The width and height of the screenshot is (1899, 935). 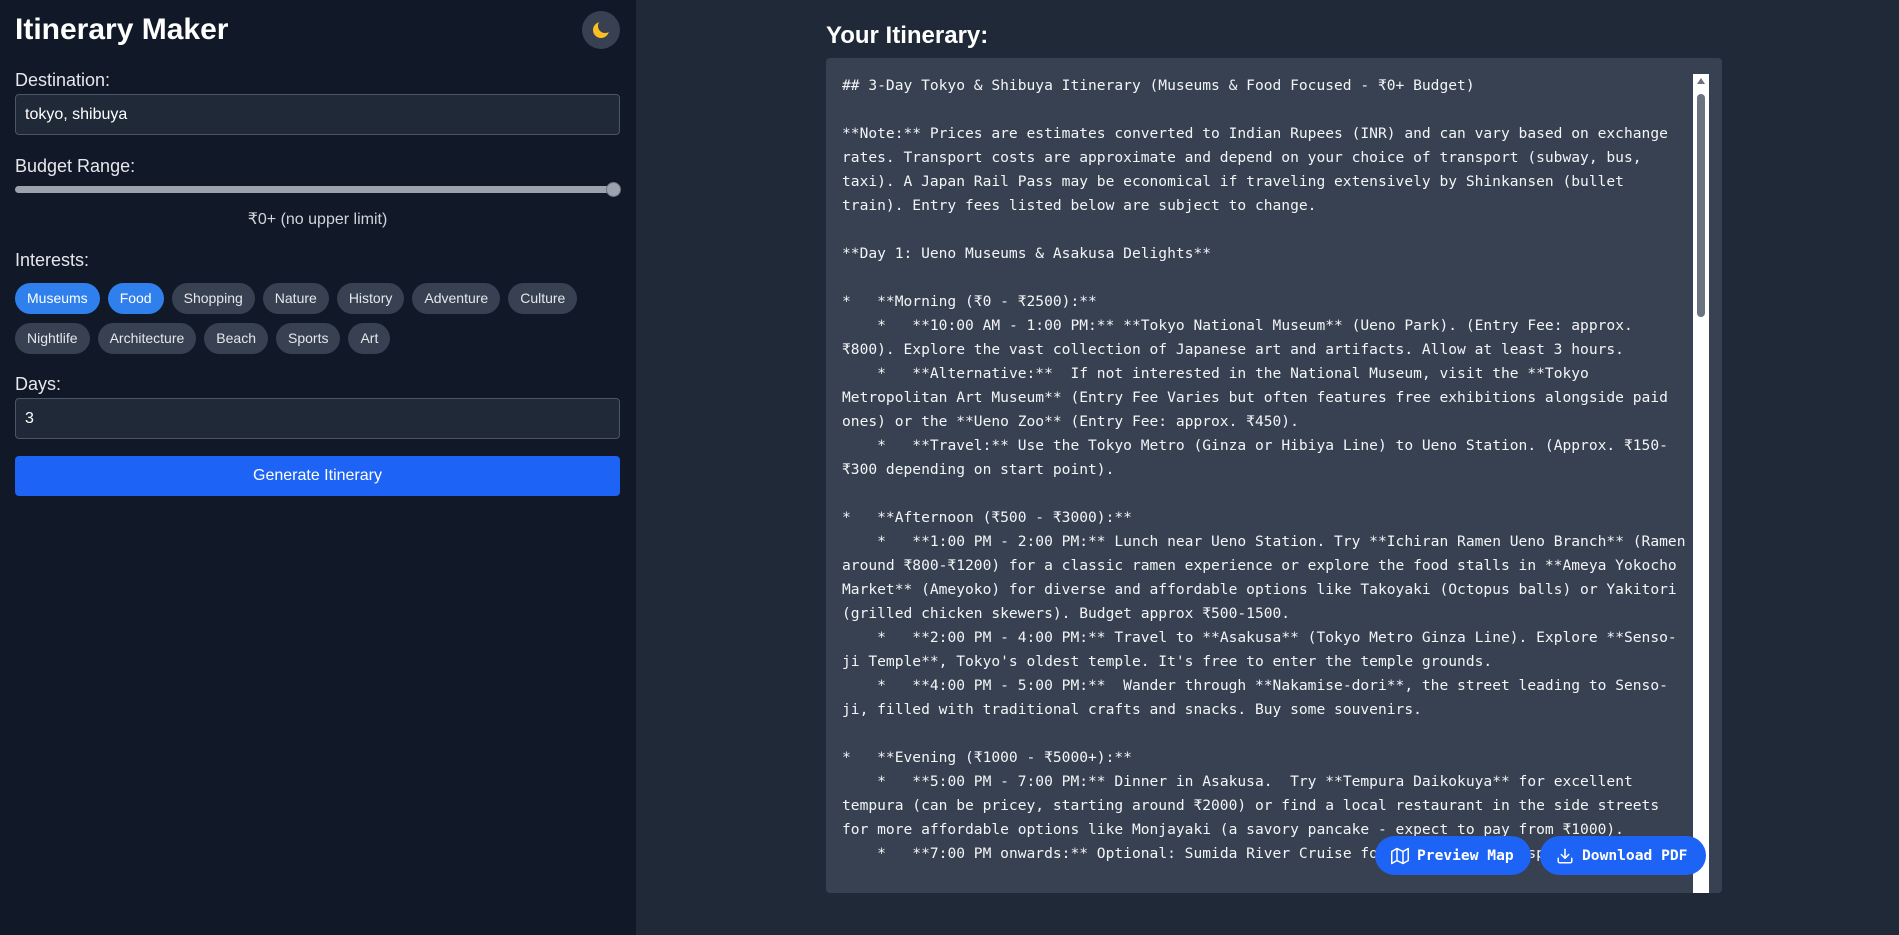 What do you see at coordinates (1465, 855) in the screenshot?
I see `preview-map-label: Preview Map` at bounding box center [1465, 855].